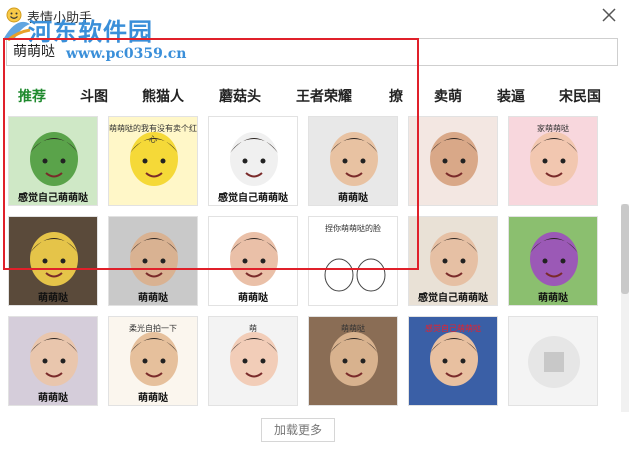 The image size is (631, 455). What do you see at coordinates (553, 161) in the screenshot?
I see `sticker-girl: 家萌萌哒` at bounding box center [553, 161].